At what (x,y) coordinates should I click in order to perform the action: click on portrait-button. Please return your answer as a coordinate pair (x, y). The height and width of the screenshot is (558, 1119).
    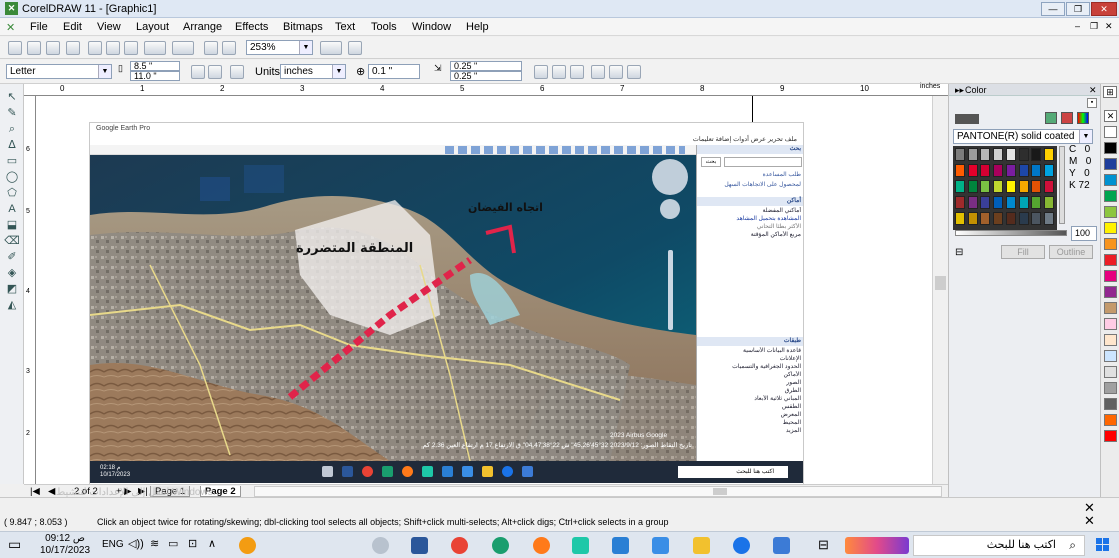
    Looking at the image, I should click on (198, 72).